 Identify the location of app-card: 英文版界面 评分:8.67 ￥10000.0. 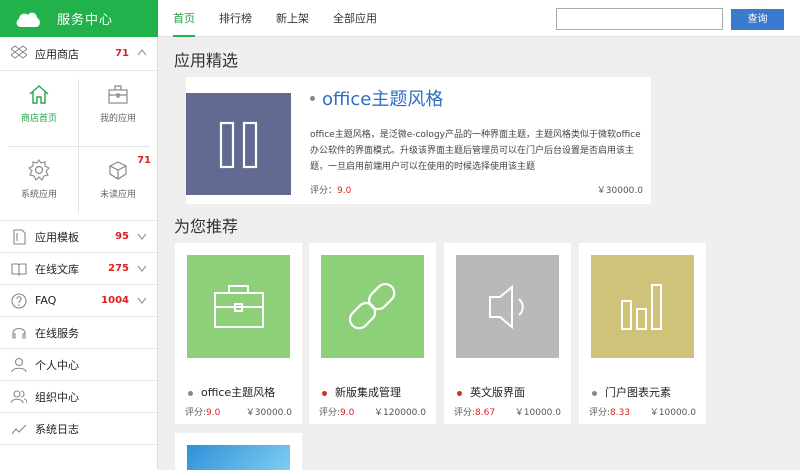
(507, 333).